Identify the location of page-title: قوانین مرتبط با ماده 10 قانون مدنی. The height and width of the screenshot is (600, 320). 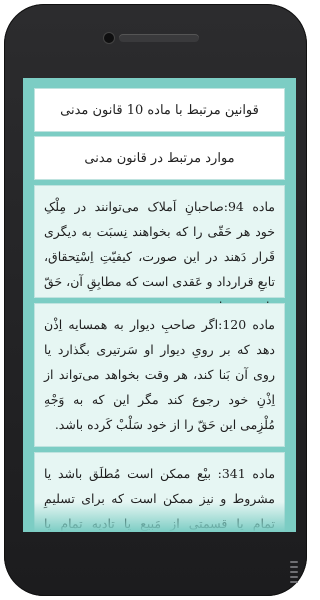
(159, 110).